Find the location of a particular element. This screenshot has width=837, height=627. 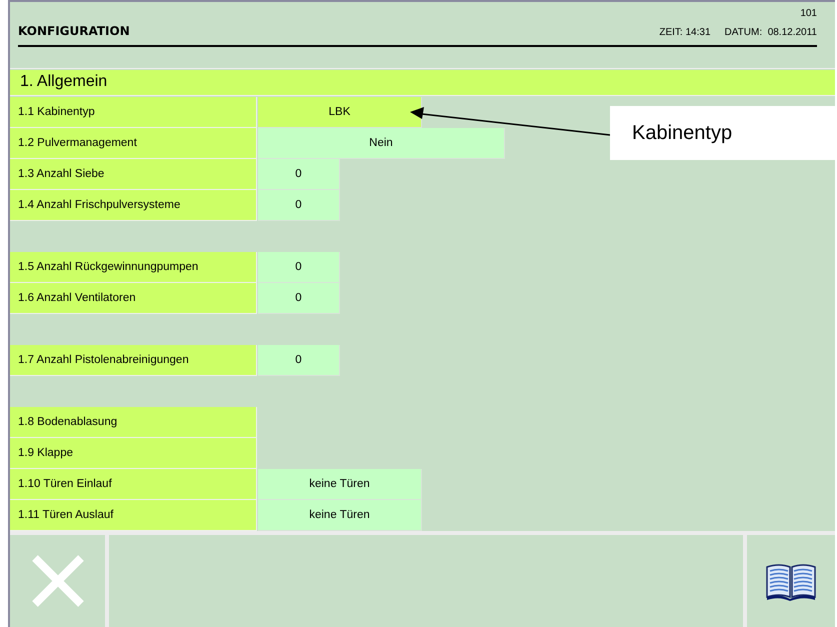

setting-label: 1.10 Türen Einlauf is located at coordinates (133, 484).